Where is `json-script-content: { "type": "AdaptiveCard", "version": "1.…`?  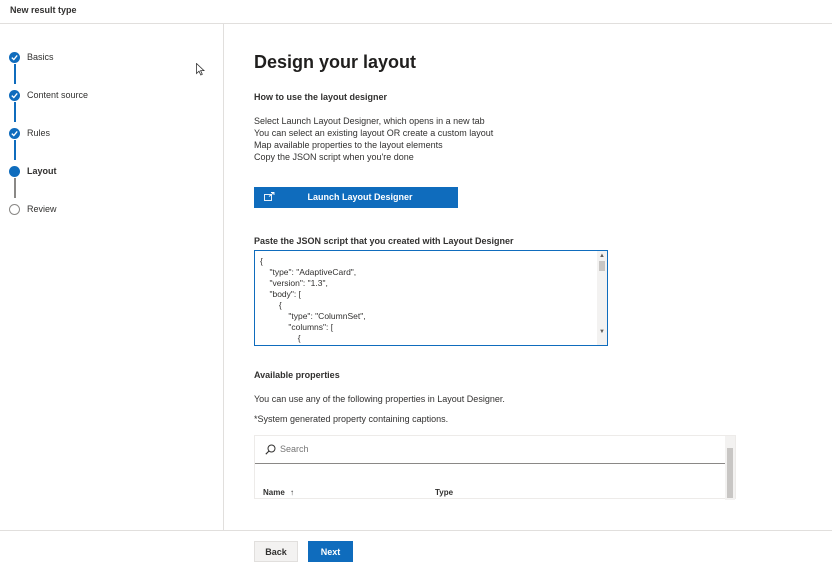
json-script-content: { "type": "AdaptiveCard", "version": "1.… is located at coordinates (316, 300).